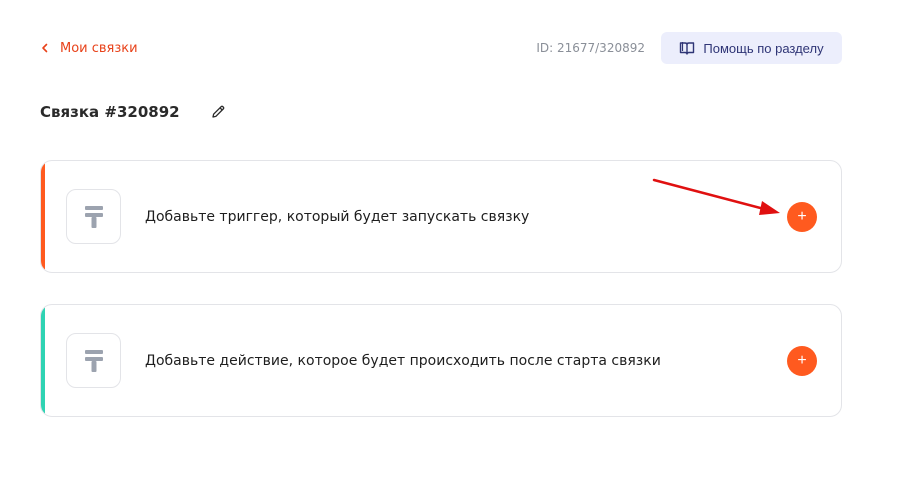 The image size is (900, 485). I want to click on bundle-title: Связка #320892, so click(110, 112).